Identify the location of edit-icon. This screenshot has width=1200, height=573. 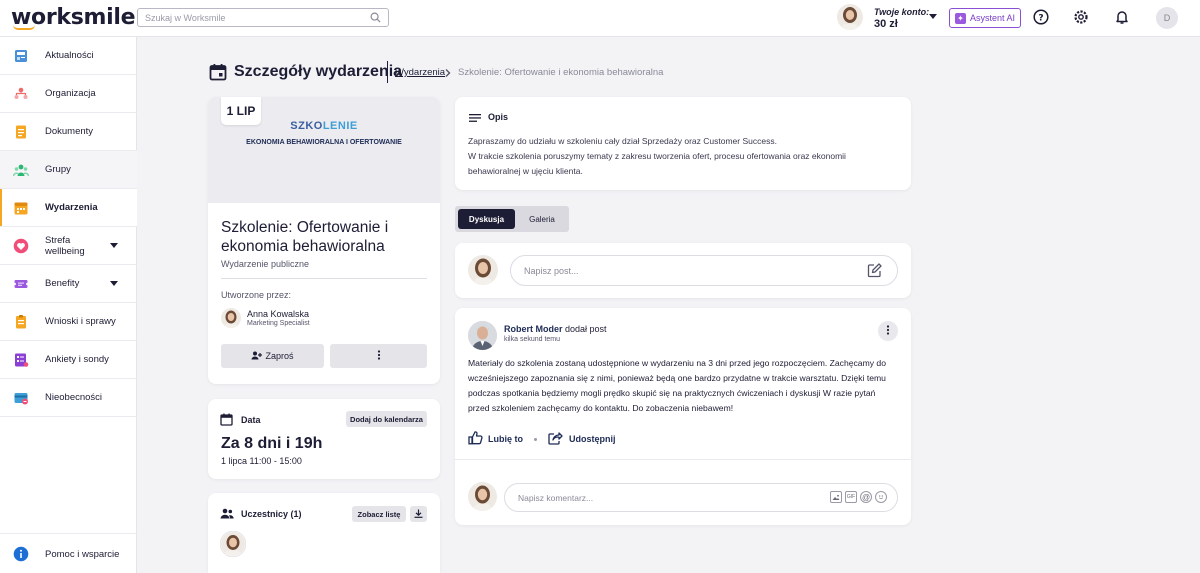
(874, 272).